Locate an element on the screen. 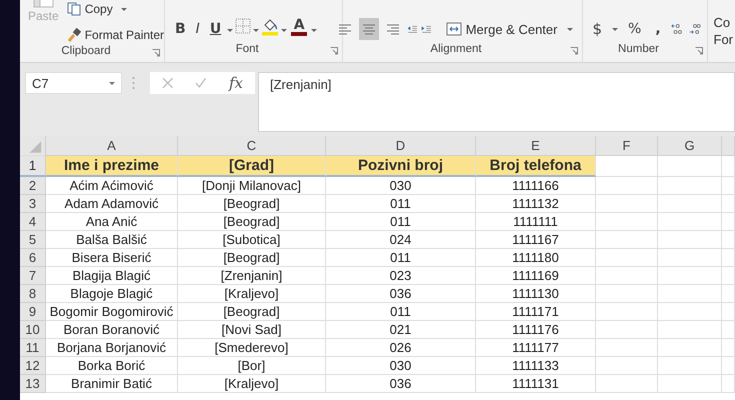  align-center-button is located at coordinates (368, 29).